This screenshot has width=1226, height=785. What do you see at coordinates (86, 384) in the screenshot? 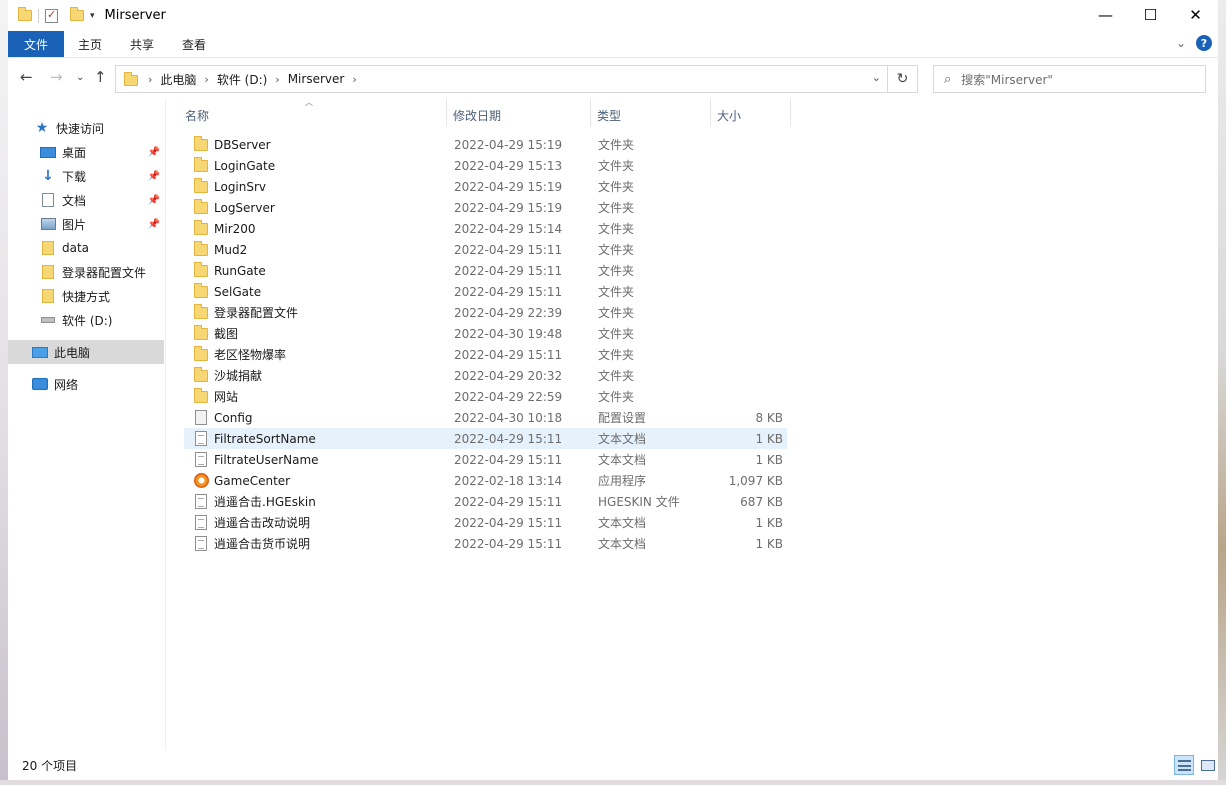
I see `sidebar-item-network: 网络` at bounding box center [86, 384].